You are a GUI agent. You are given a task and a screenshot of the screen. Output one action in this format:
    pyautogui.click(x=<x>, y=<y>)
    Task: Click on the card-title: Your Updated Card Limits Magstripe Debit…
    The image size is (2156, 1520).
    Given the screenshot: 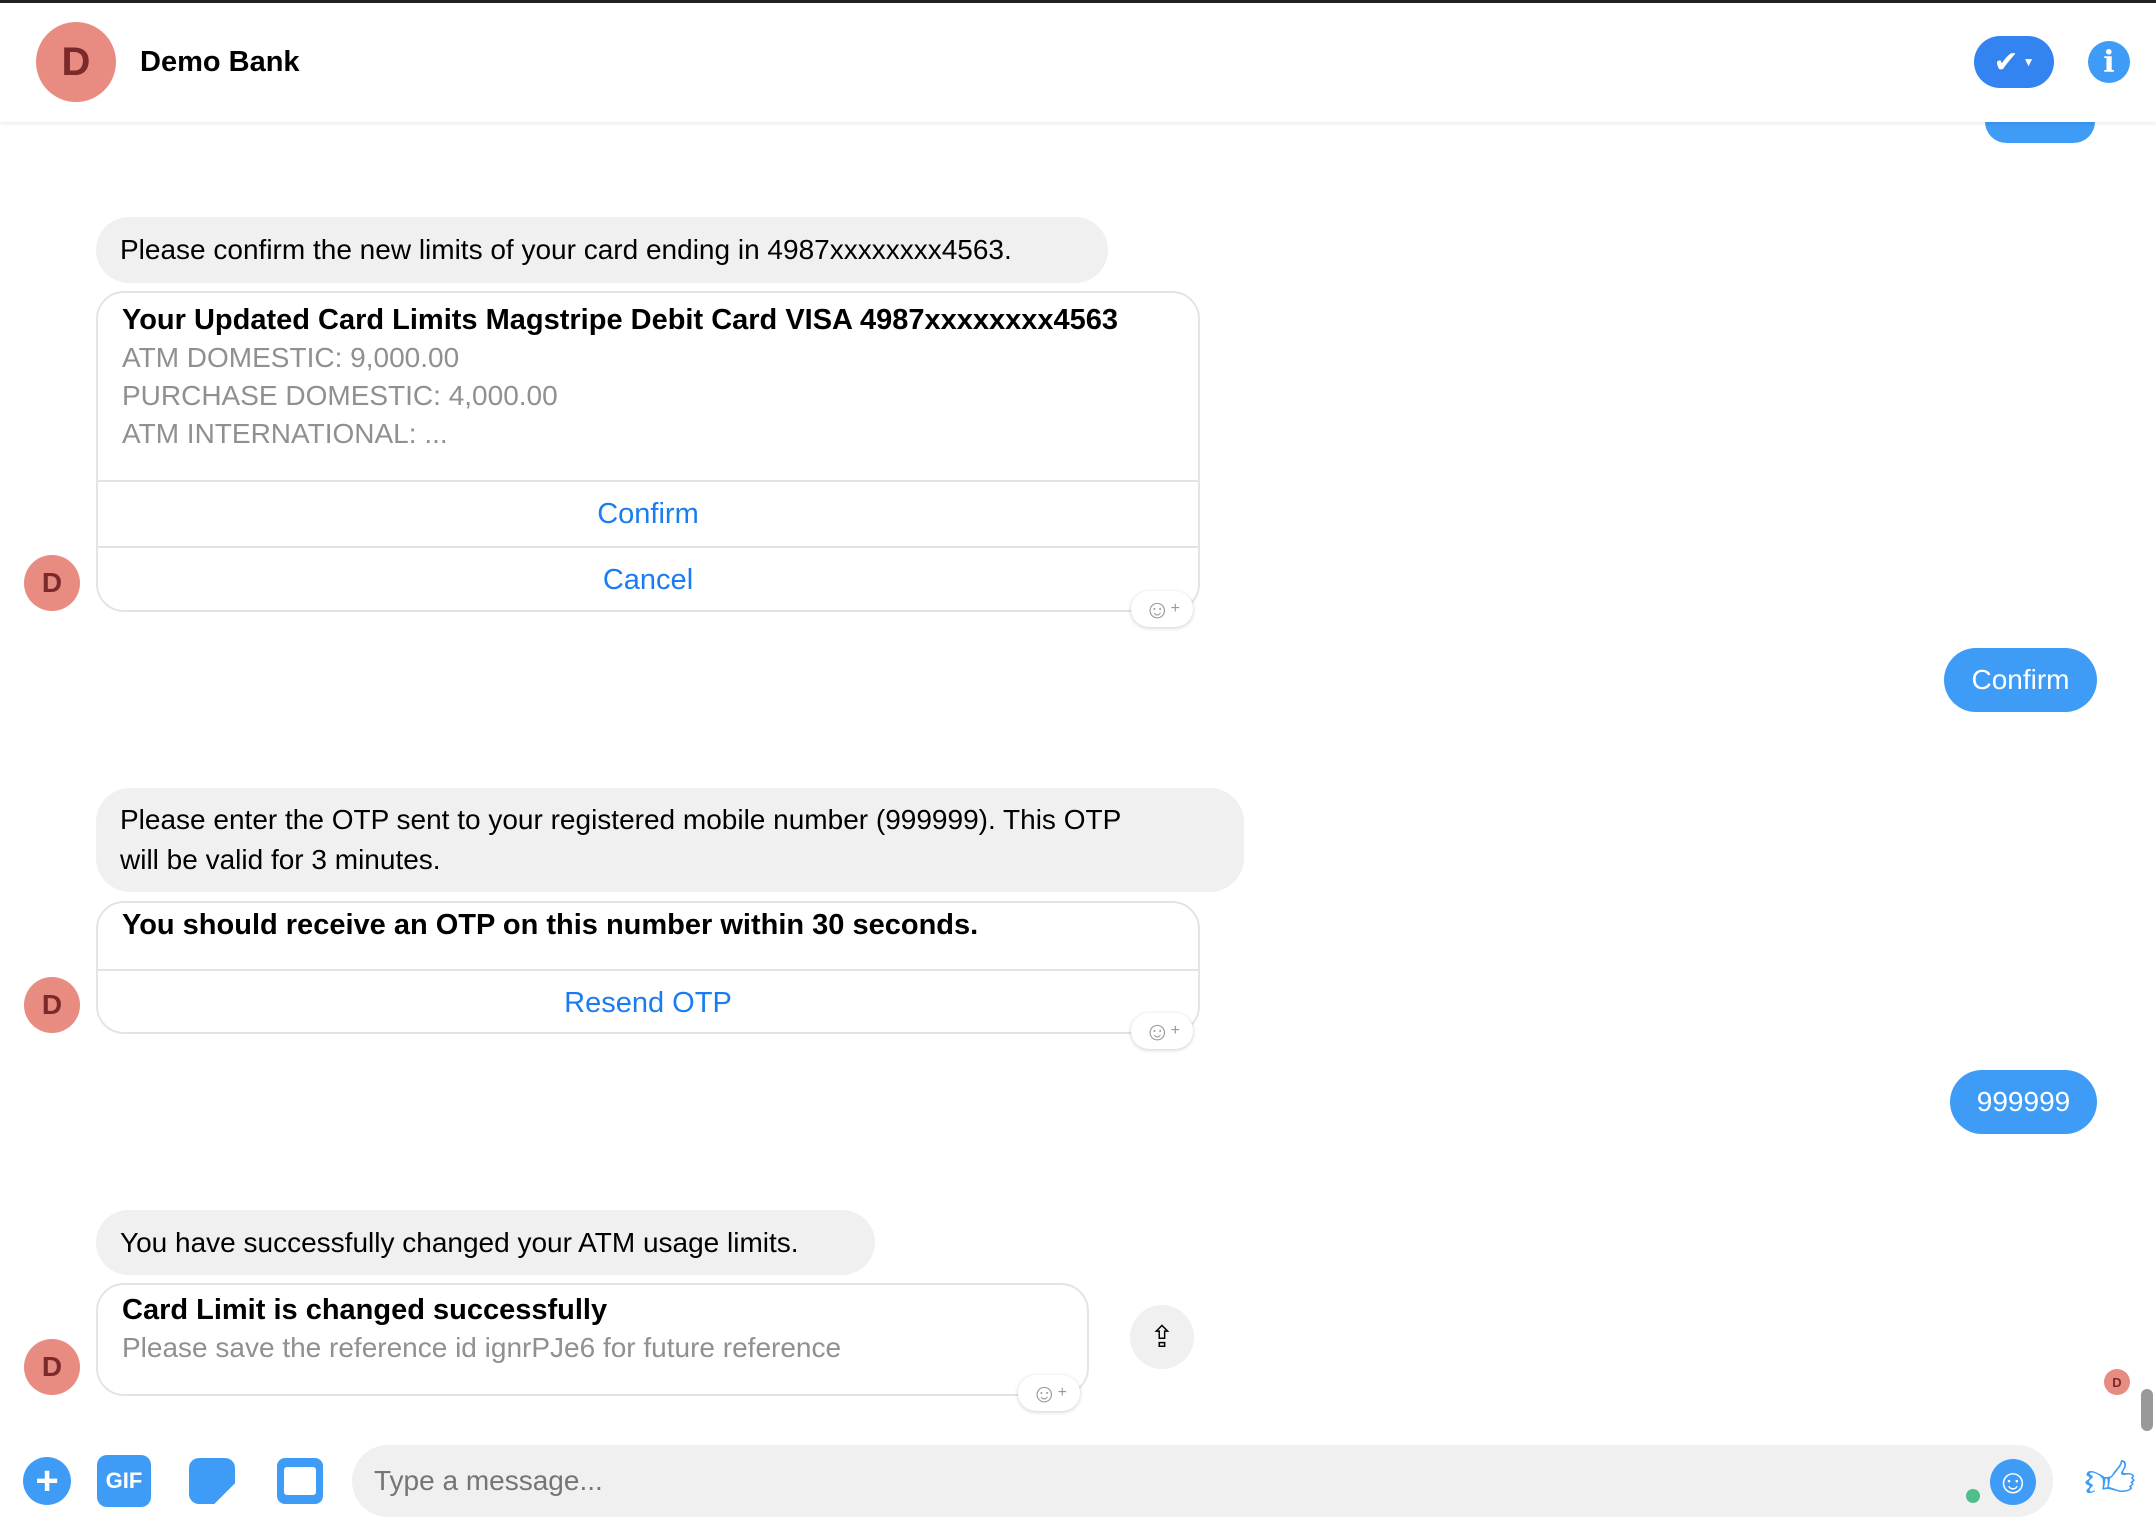 What is the action you would take?
    pyautogui.click(x=620, y=320)
    